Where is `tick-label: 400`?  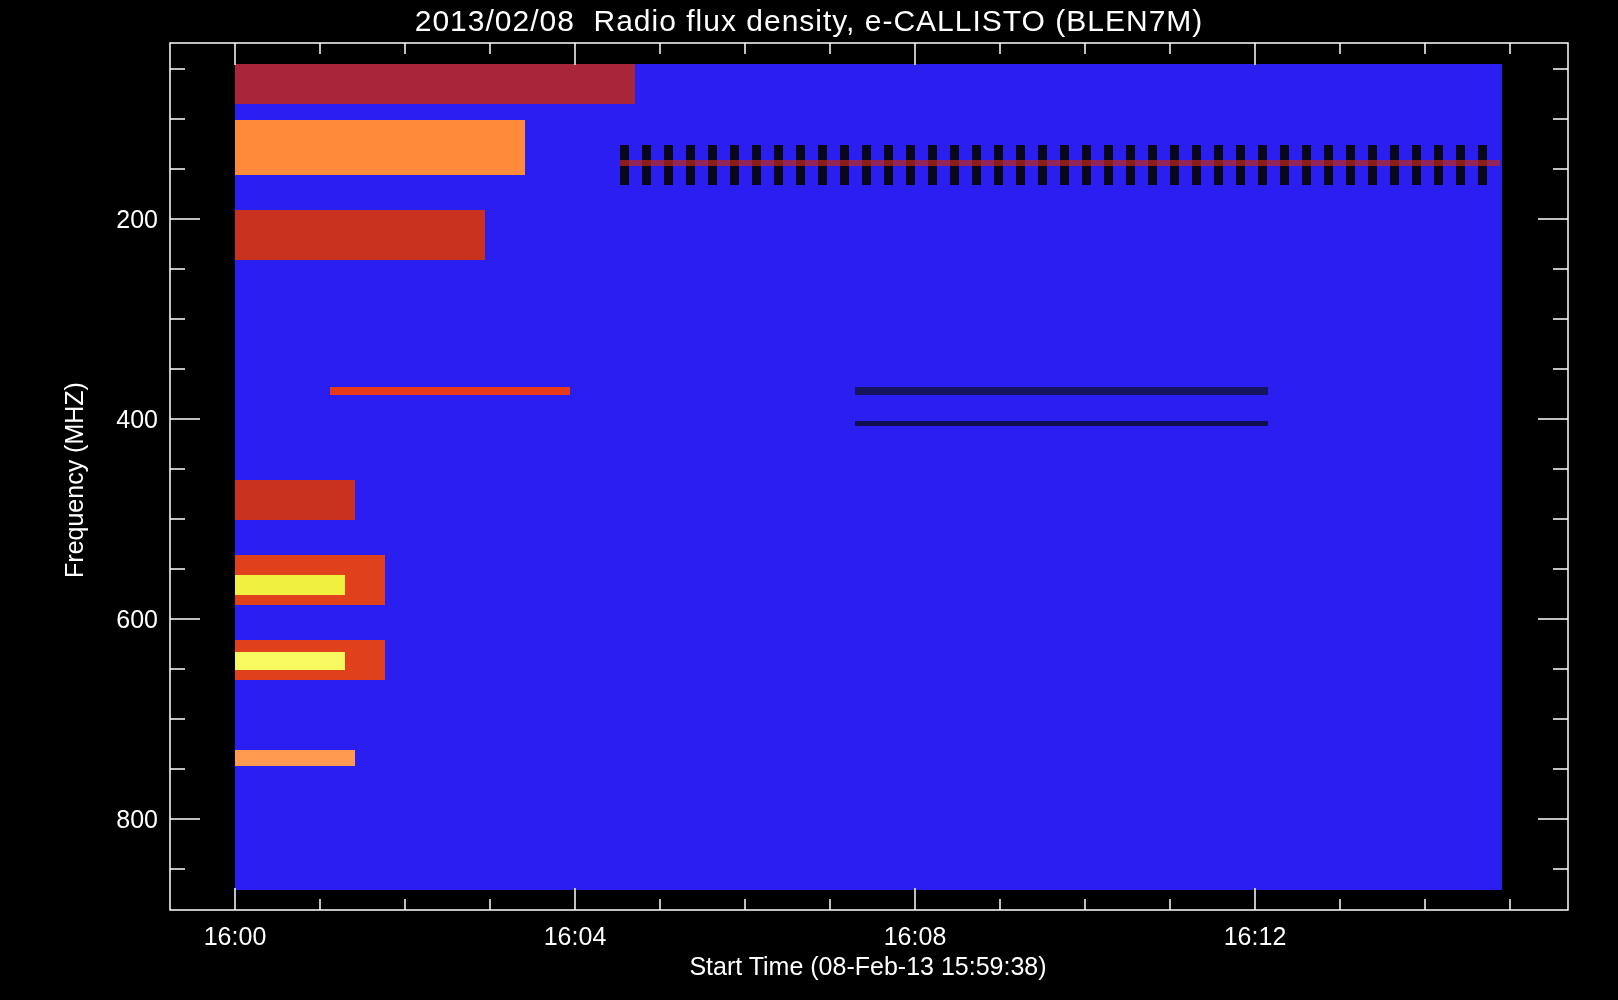
tick-label: 400 is located at coordinates (137, 419).